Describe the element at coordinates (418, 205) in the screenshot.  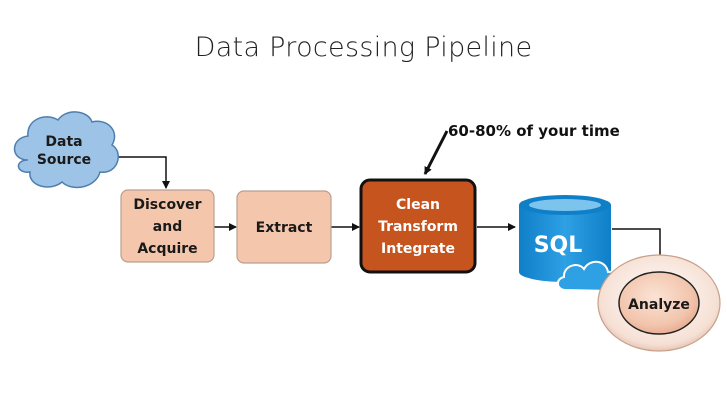
I see `clean-label-line1: Clean` at that location.